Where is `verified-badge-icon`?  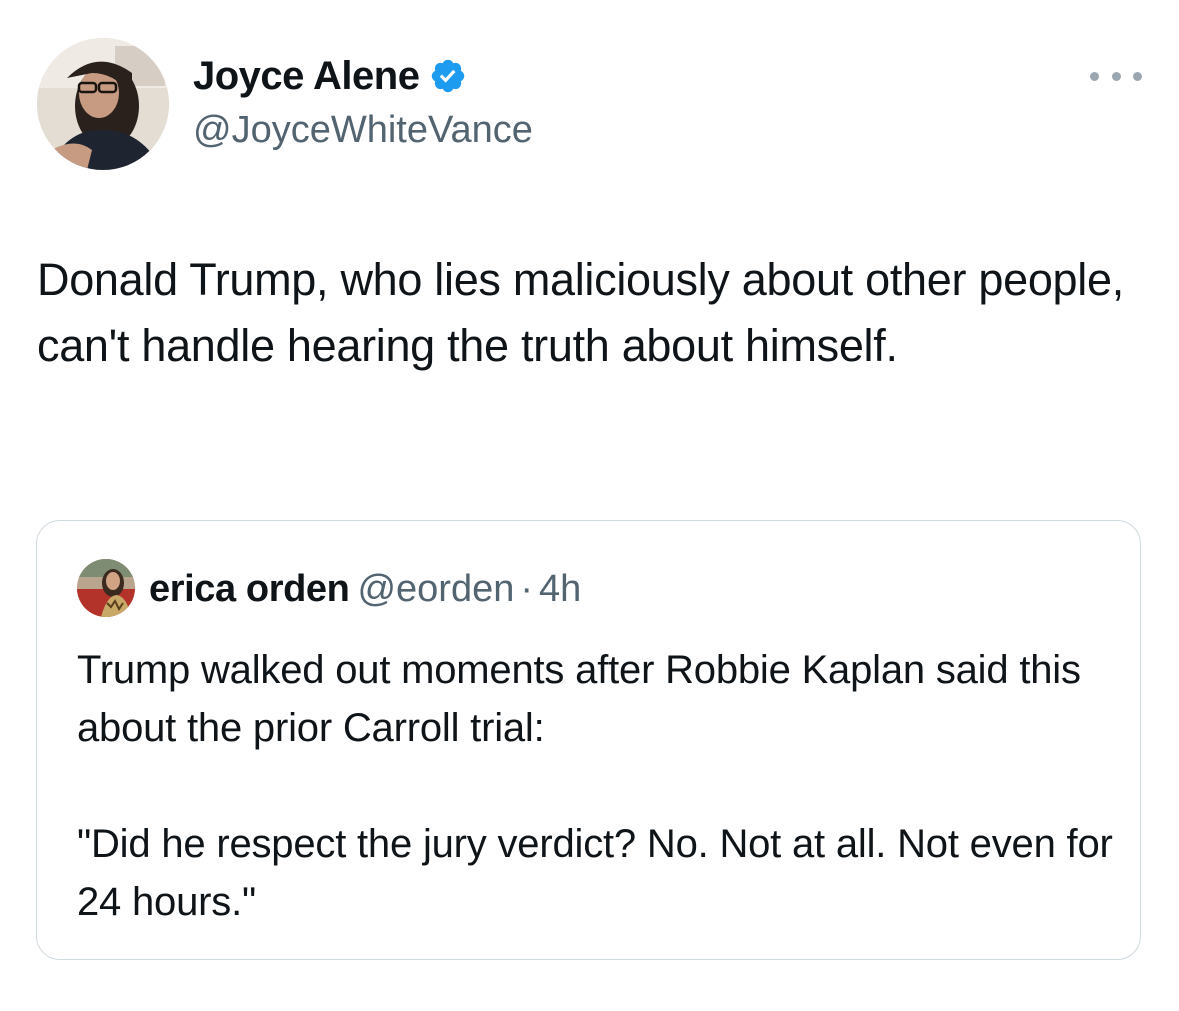 verified-badge-icon is located at coordinates (448, 76).